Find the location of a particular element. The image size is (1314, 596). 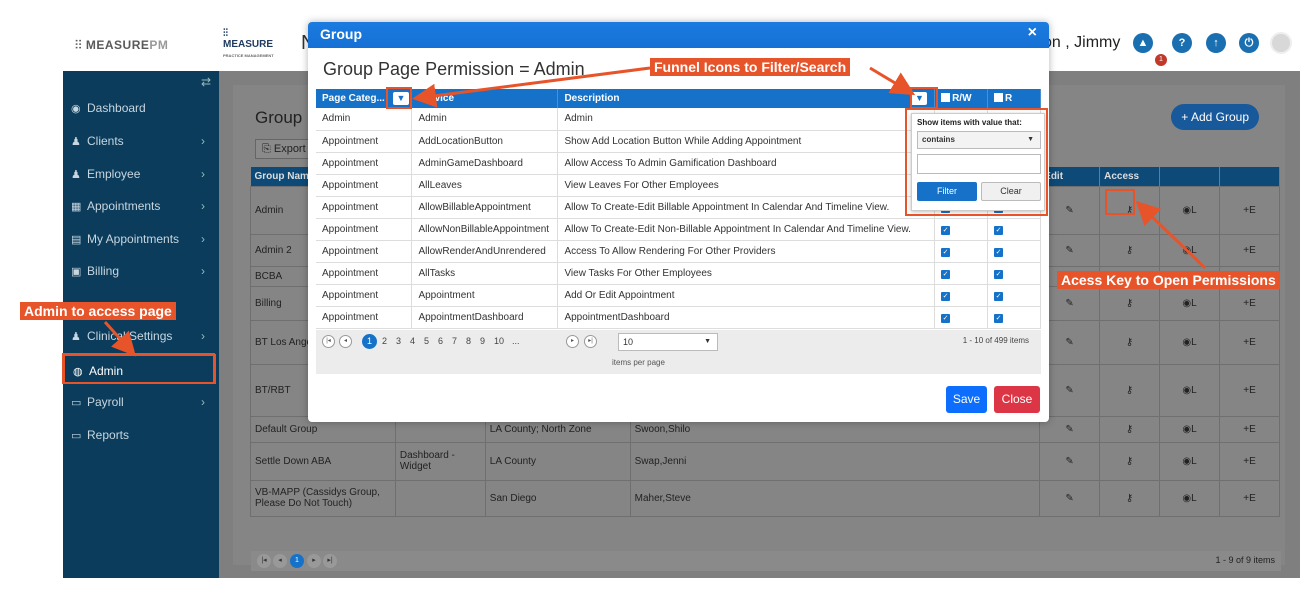

column-header-r: R is located at coordinates (1014, 98).